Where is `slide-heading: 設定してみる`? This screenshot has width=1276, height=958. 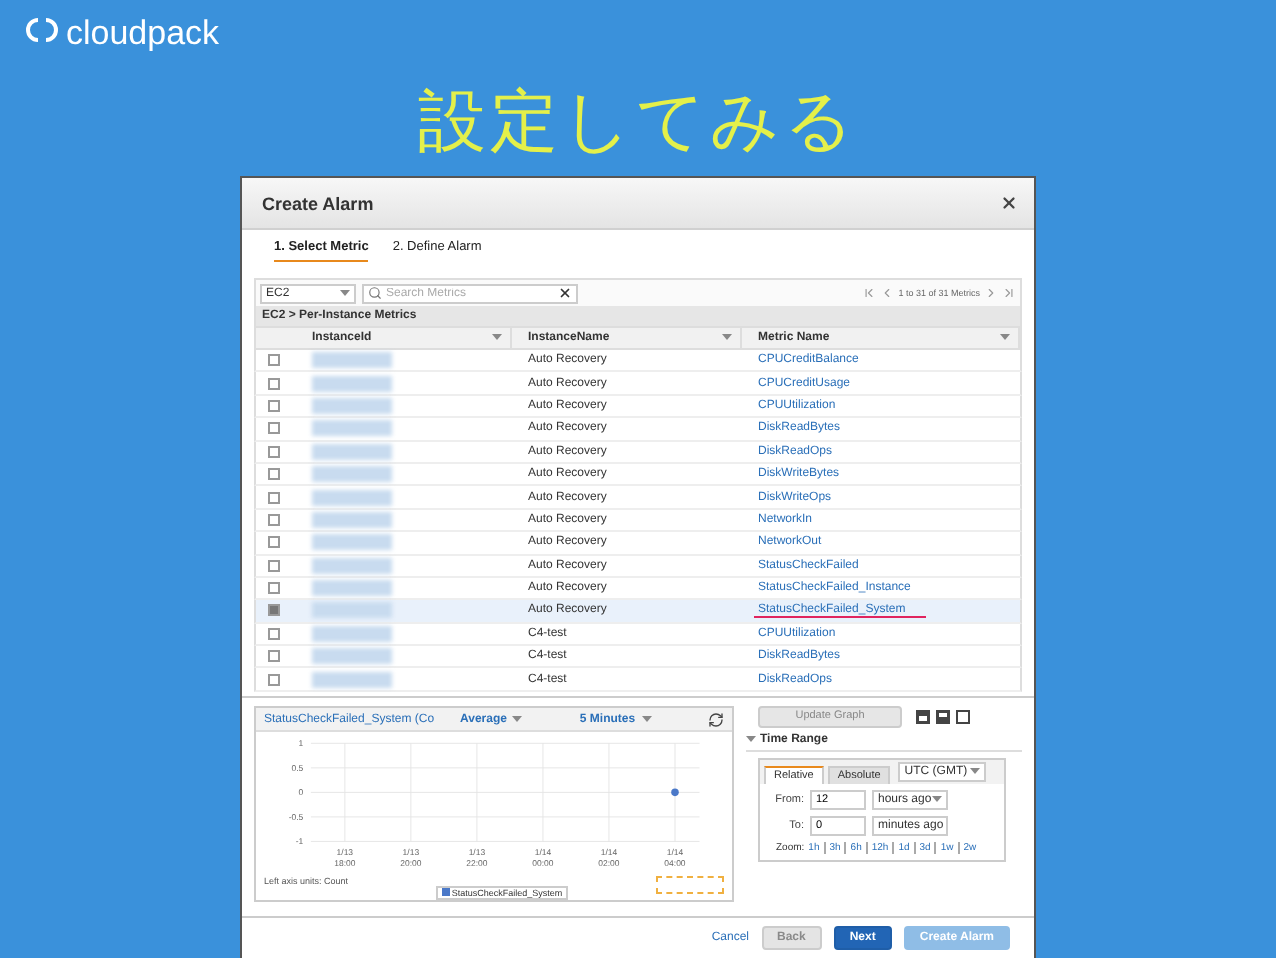
slide-heading: 設定してみる is located at coordinates (638, 123).